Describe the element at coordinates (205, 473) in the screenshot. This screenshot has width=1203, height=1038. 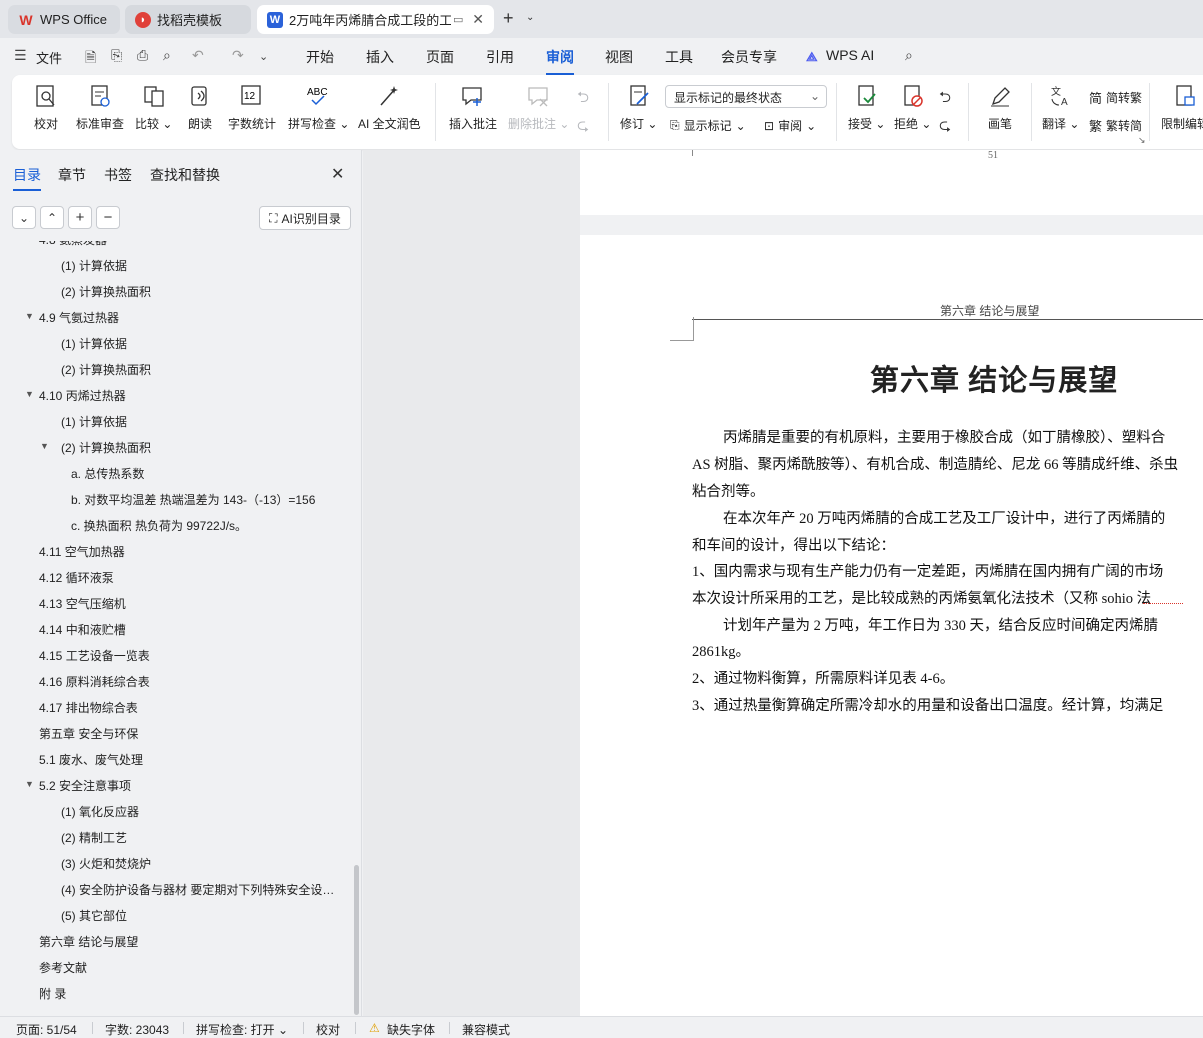
I see `toc-item: a. 总传热系数` at that location.